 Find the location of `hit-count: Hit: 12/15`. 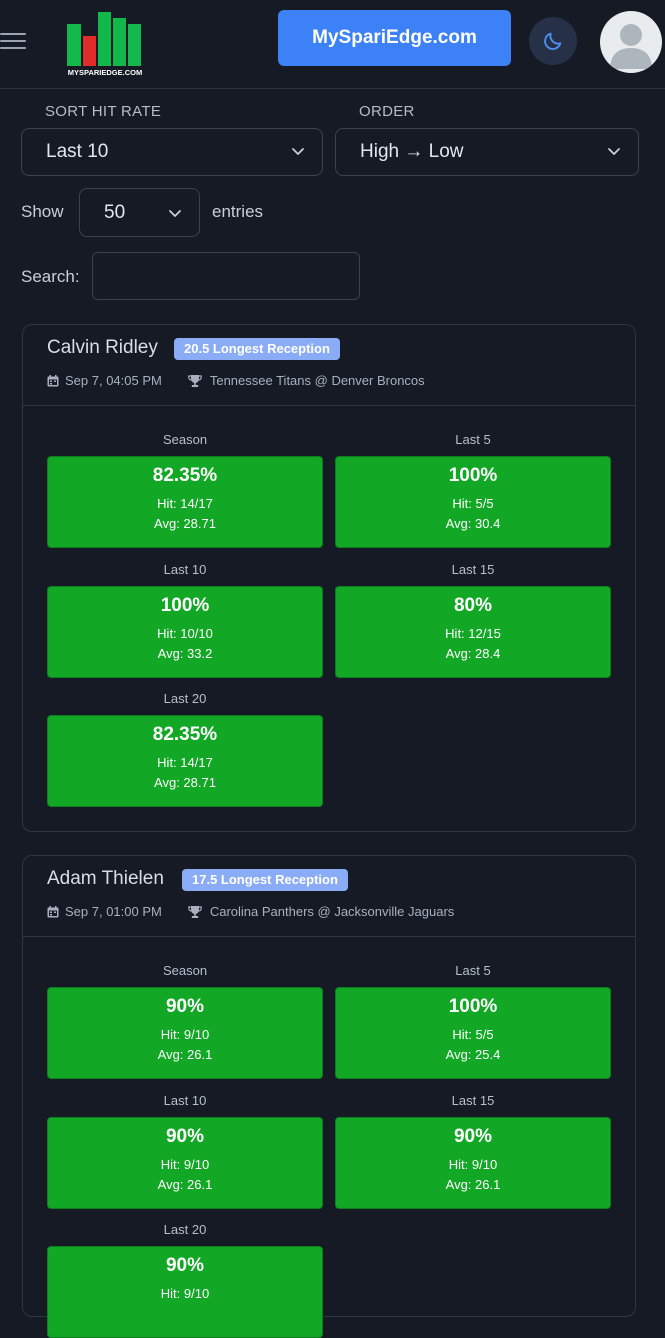

hit-count: Hit: 12/15 is located at coordinates (473, 633).